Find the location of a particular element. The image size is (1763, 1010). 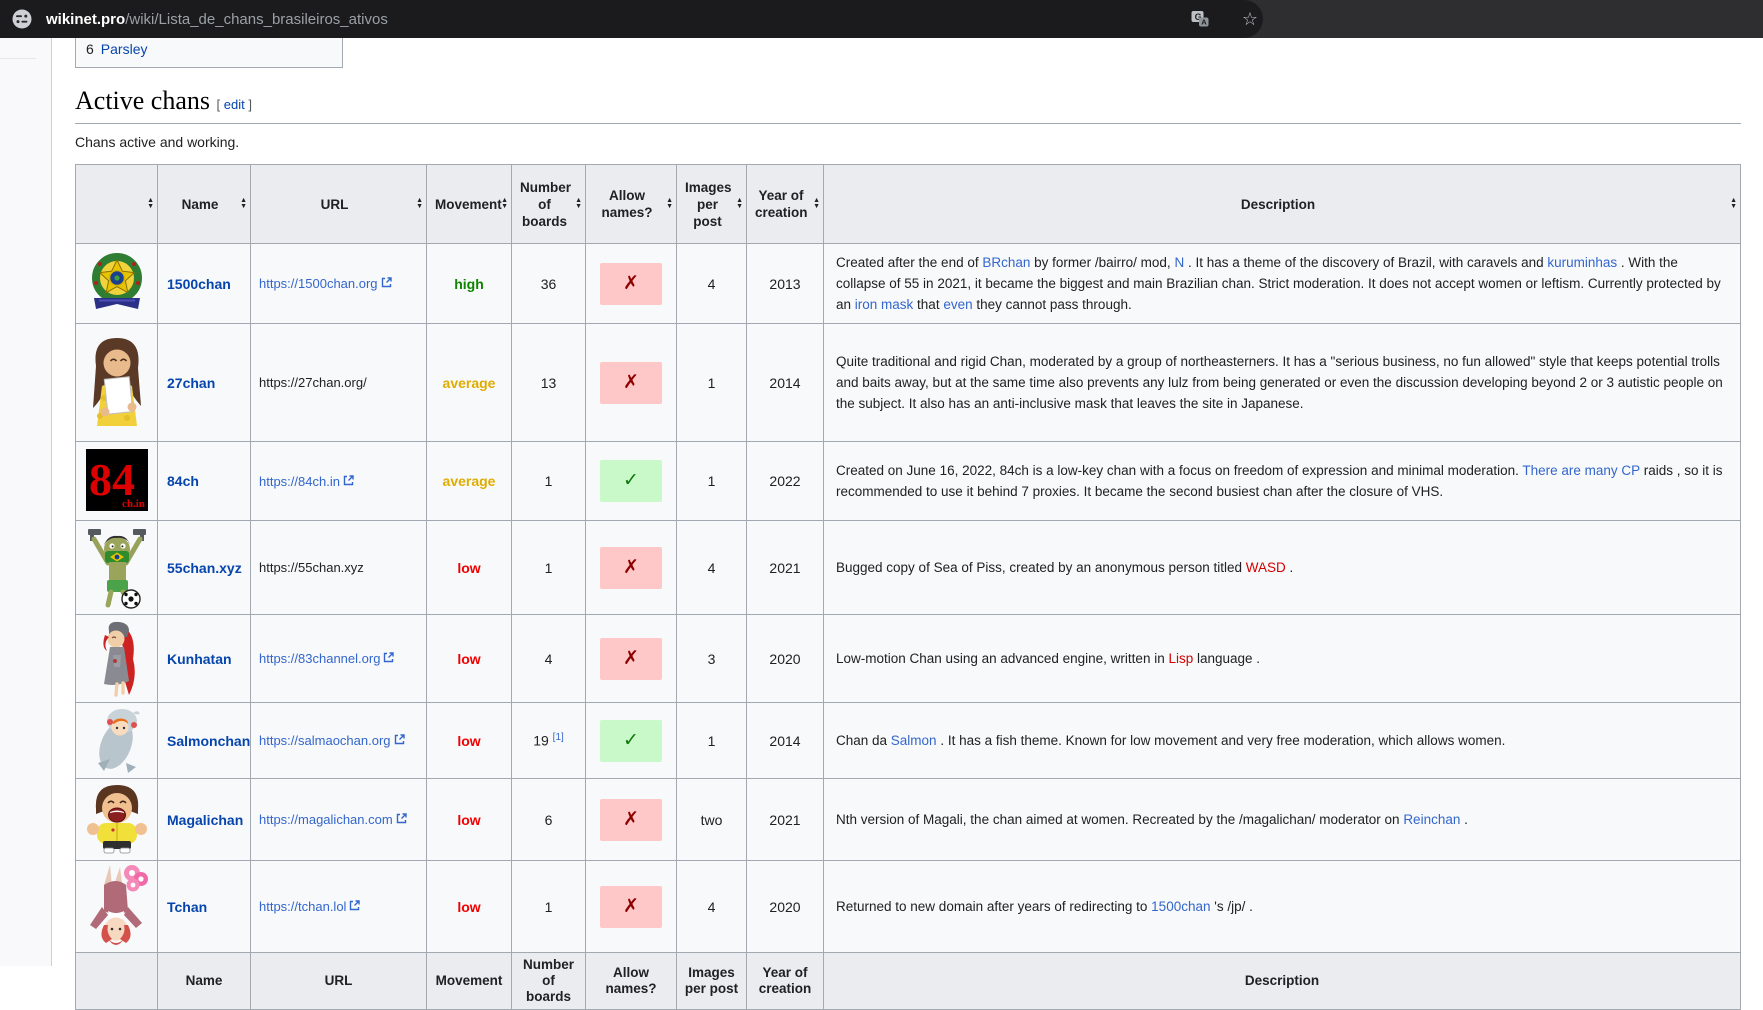

red-wiki-link: Lisp is located at coordinates (1180, 658).